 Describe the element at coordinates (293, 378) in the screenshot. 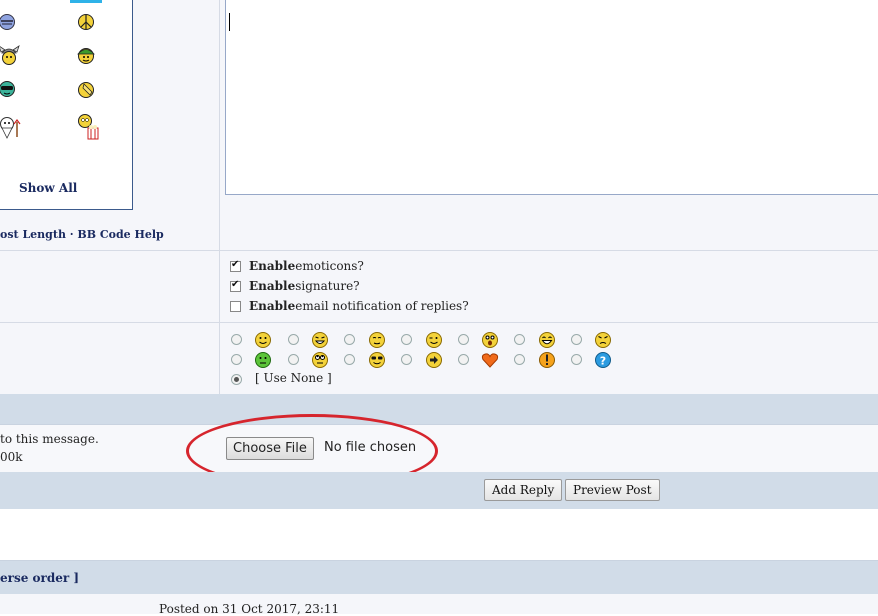

I see `use-none-label: [ Use None ]` at that location.